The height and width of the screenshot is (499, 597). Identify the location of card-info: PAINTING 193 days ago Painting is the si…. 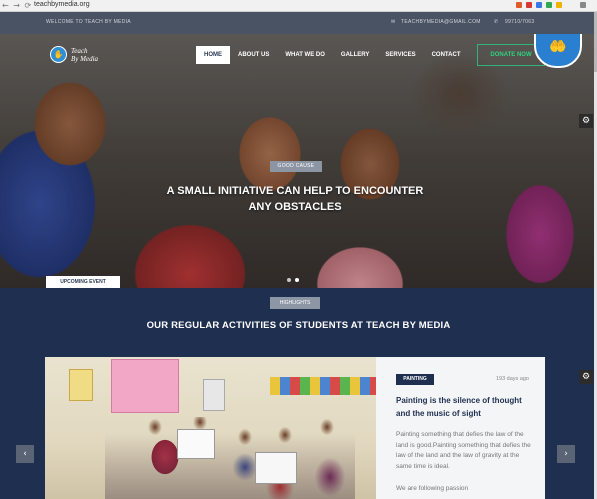
(460, 428).